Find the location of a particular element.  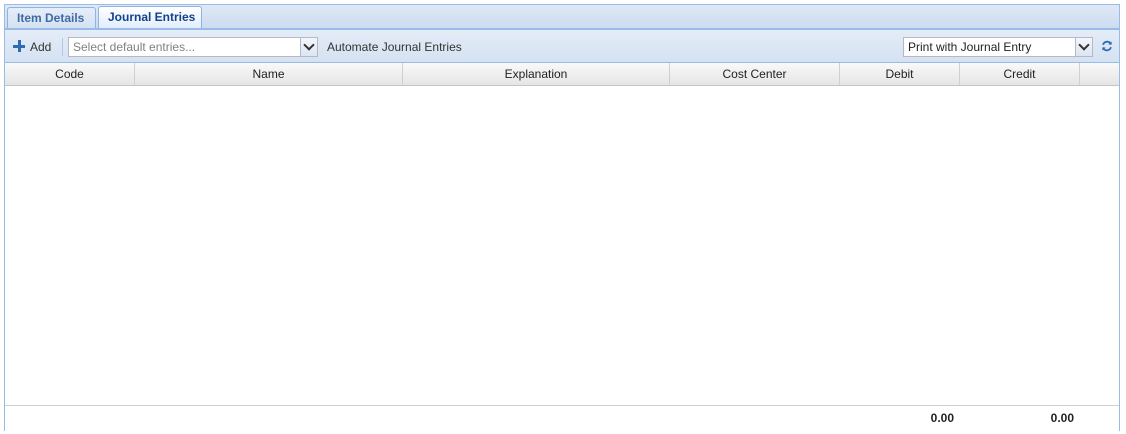

debit-total: 0.00 is located at coordinates (942, 418).